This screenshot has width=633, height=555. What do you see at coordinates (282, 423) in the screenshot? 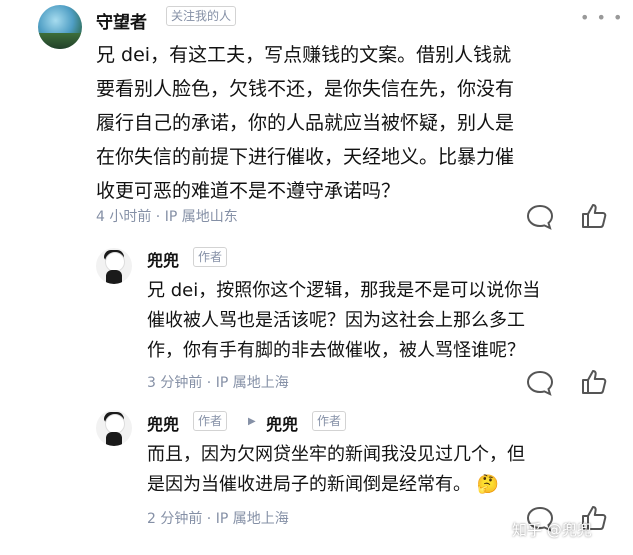
I see `reply-to-username: 兜兜` at bounding box center [282, 423].